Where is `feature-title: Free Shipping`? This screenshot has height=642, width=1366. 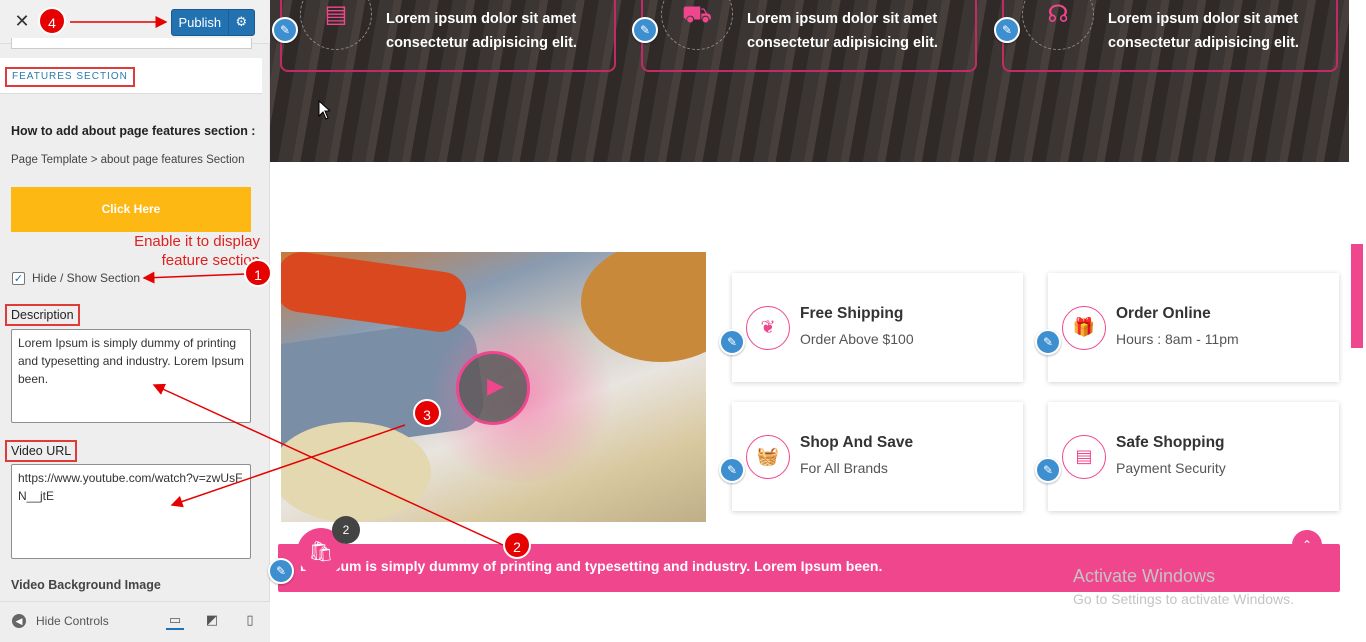
feature-title: Free Shipping is located at coordinates (852, 313).